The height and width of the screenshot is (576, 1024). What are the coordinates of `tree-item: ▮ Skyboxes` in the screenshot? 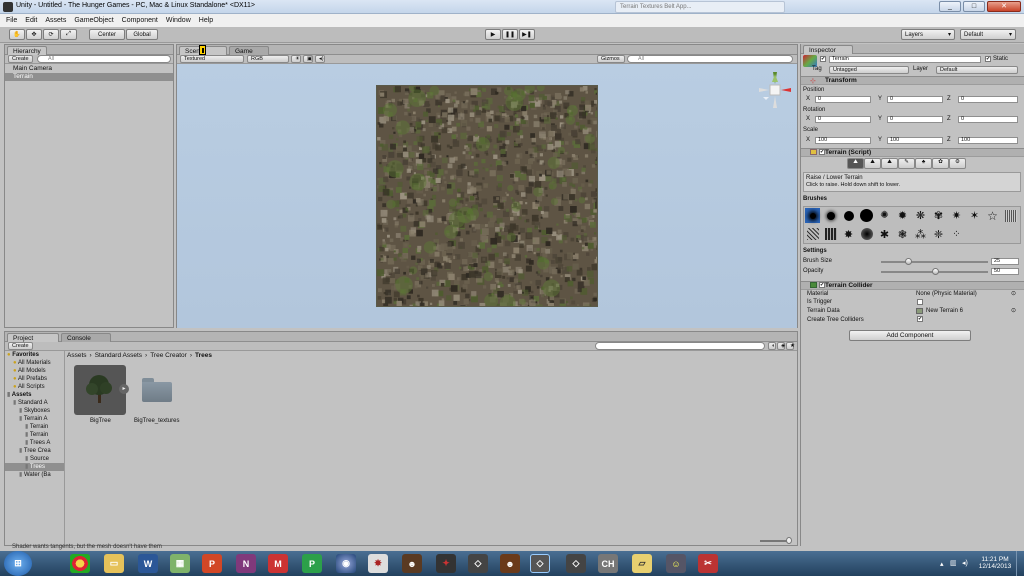 It's located at (34, 411).